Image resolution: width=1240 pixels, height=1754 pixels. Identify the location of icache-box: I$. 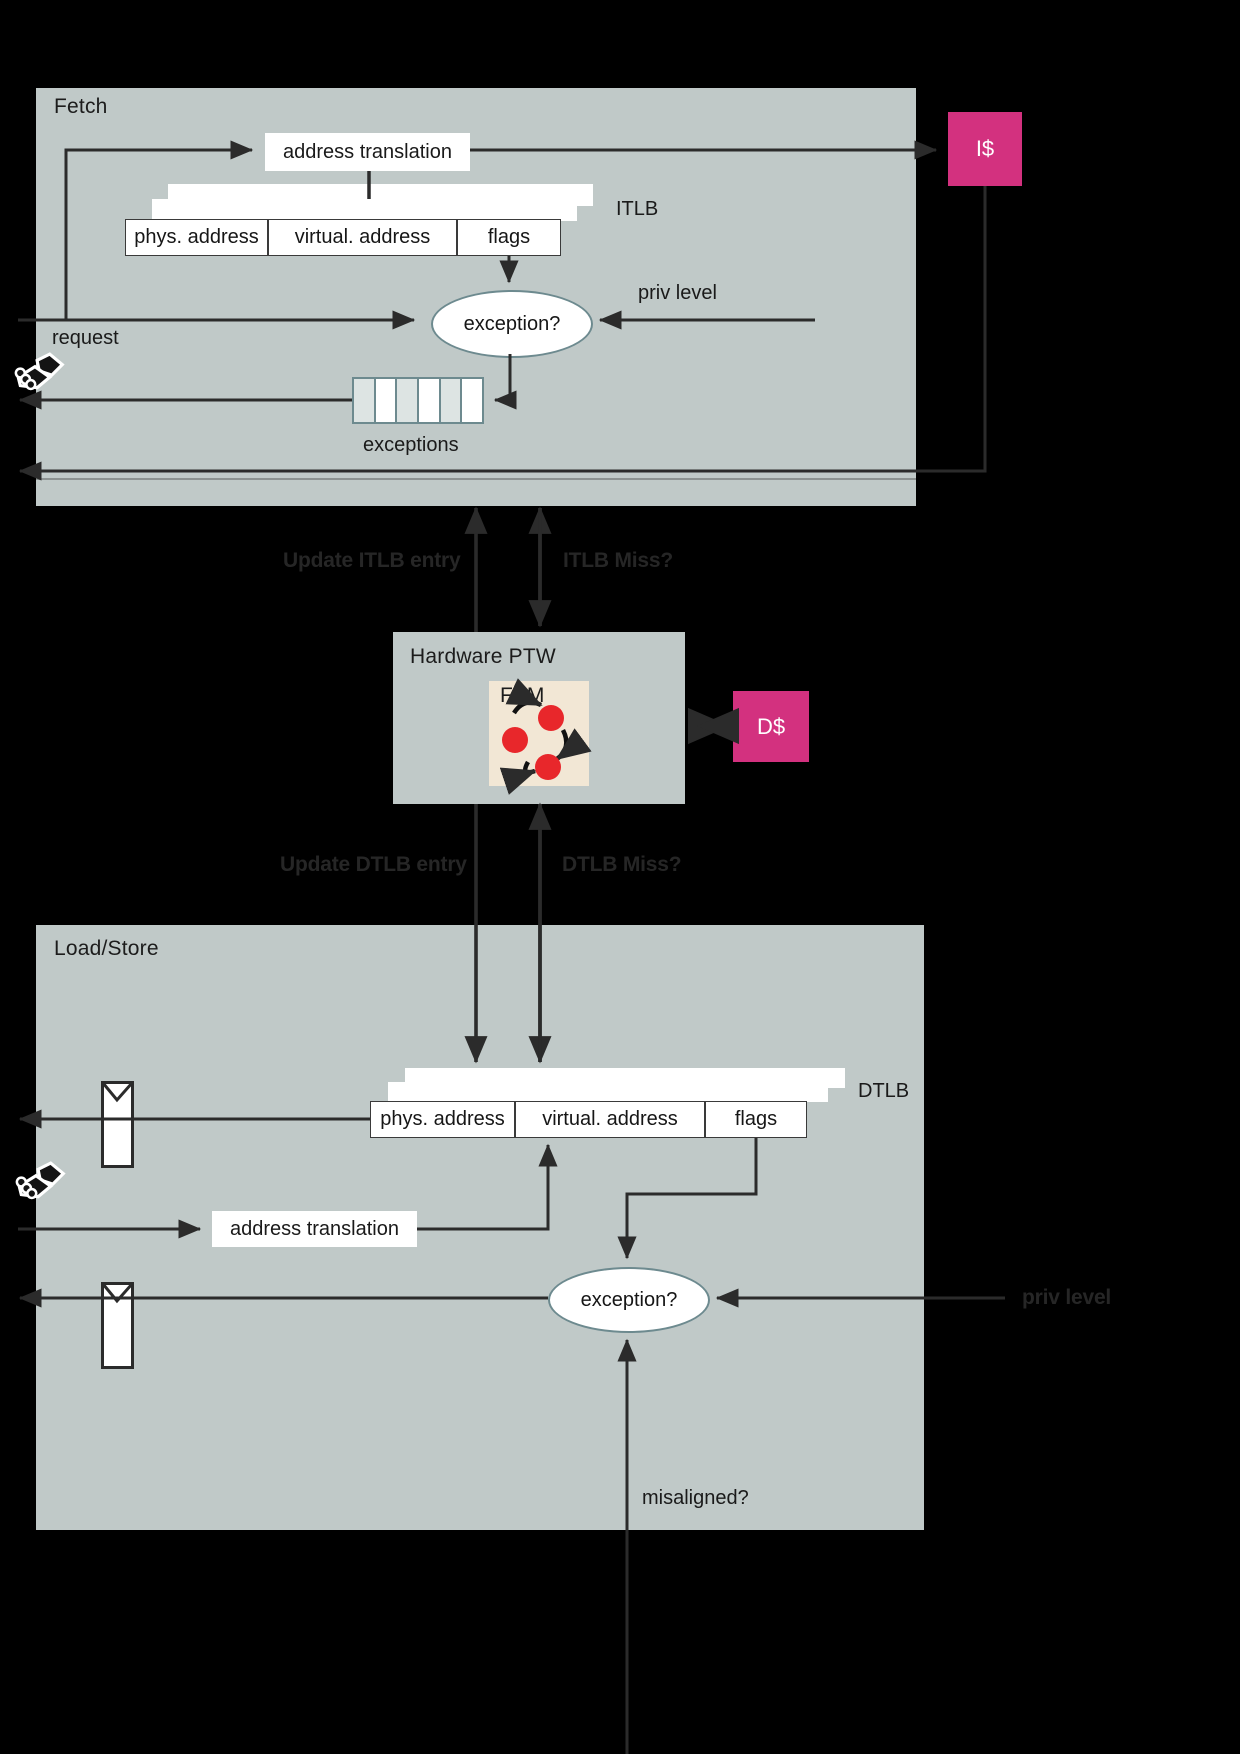
(985, 149).